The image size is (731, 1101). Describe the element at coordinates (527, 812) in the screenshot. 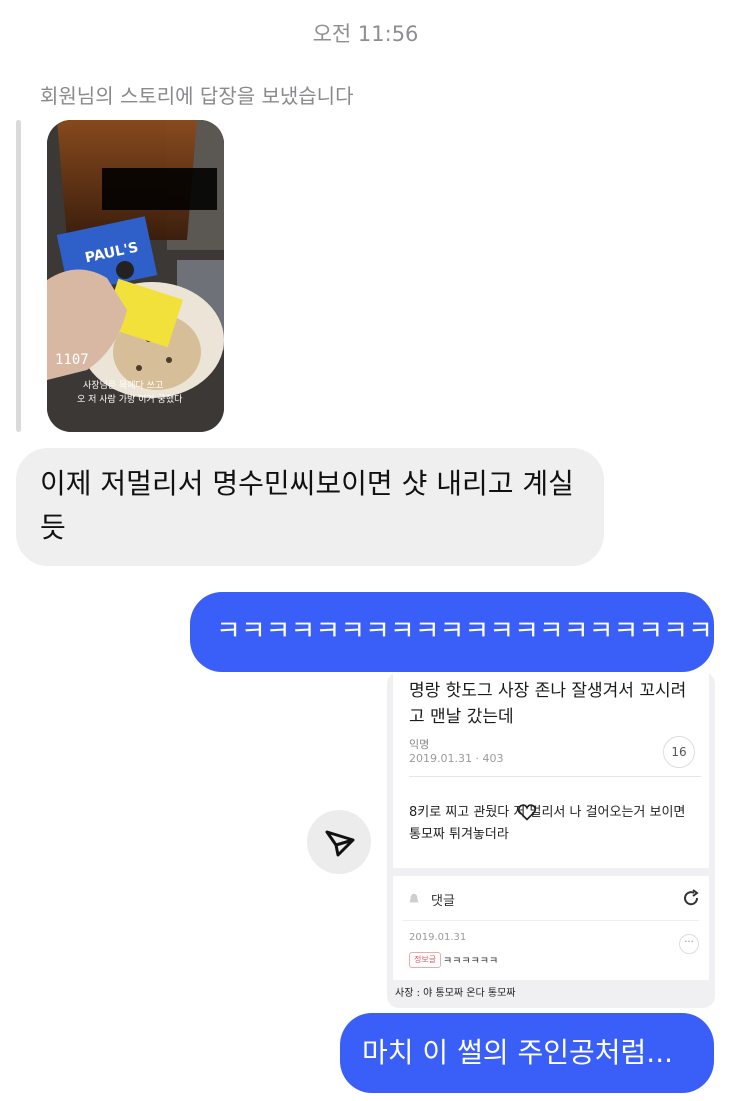

I see `heart-icon` at that location.